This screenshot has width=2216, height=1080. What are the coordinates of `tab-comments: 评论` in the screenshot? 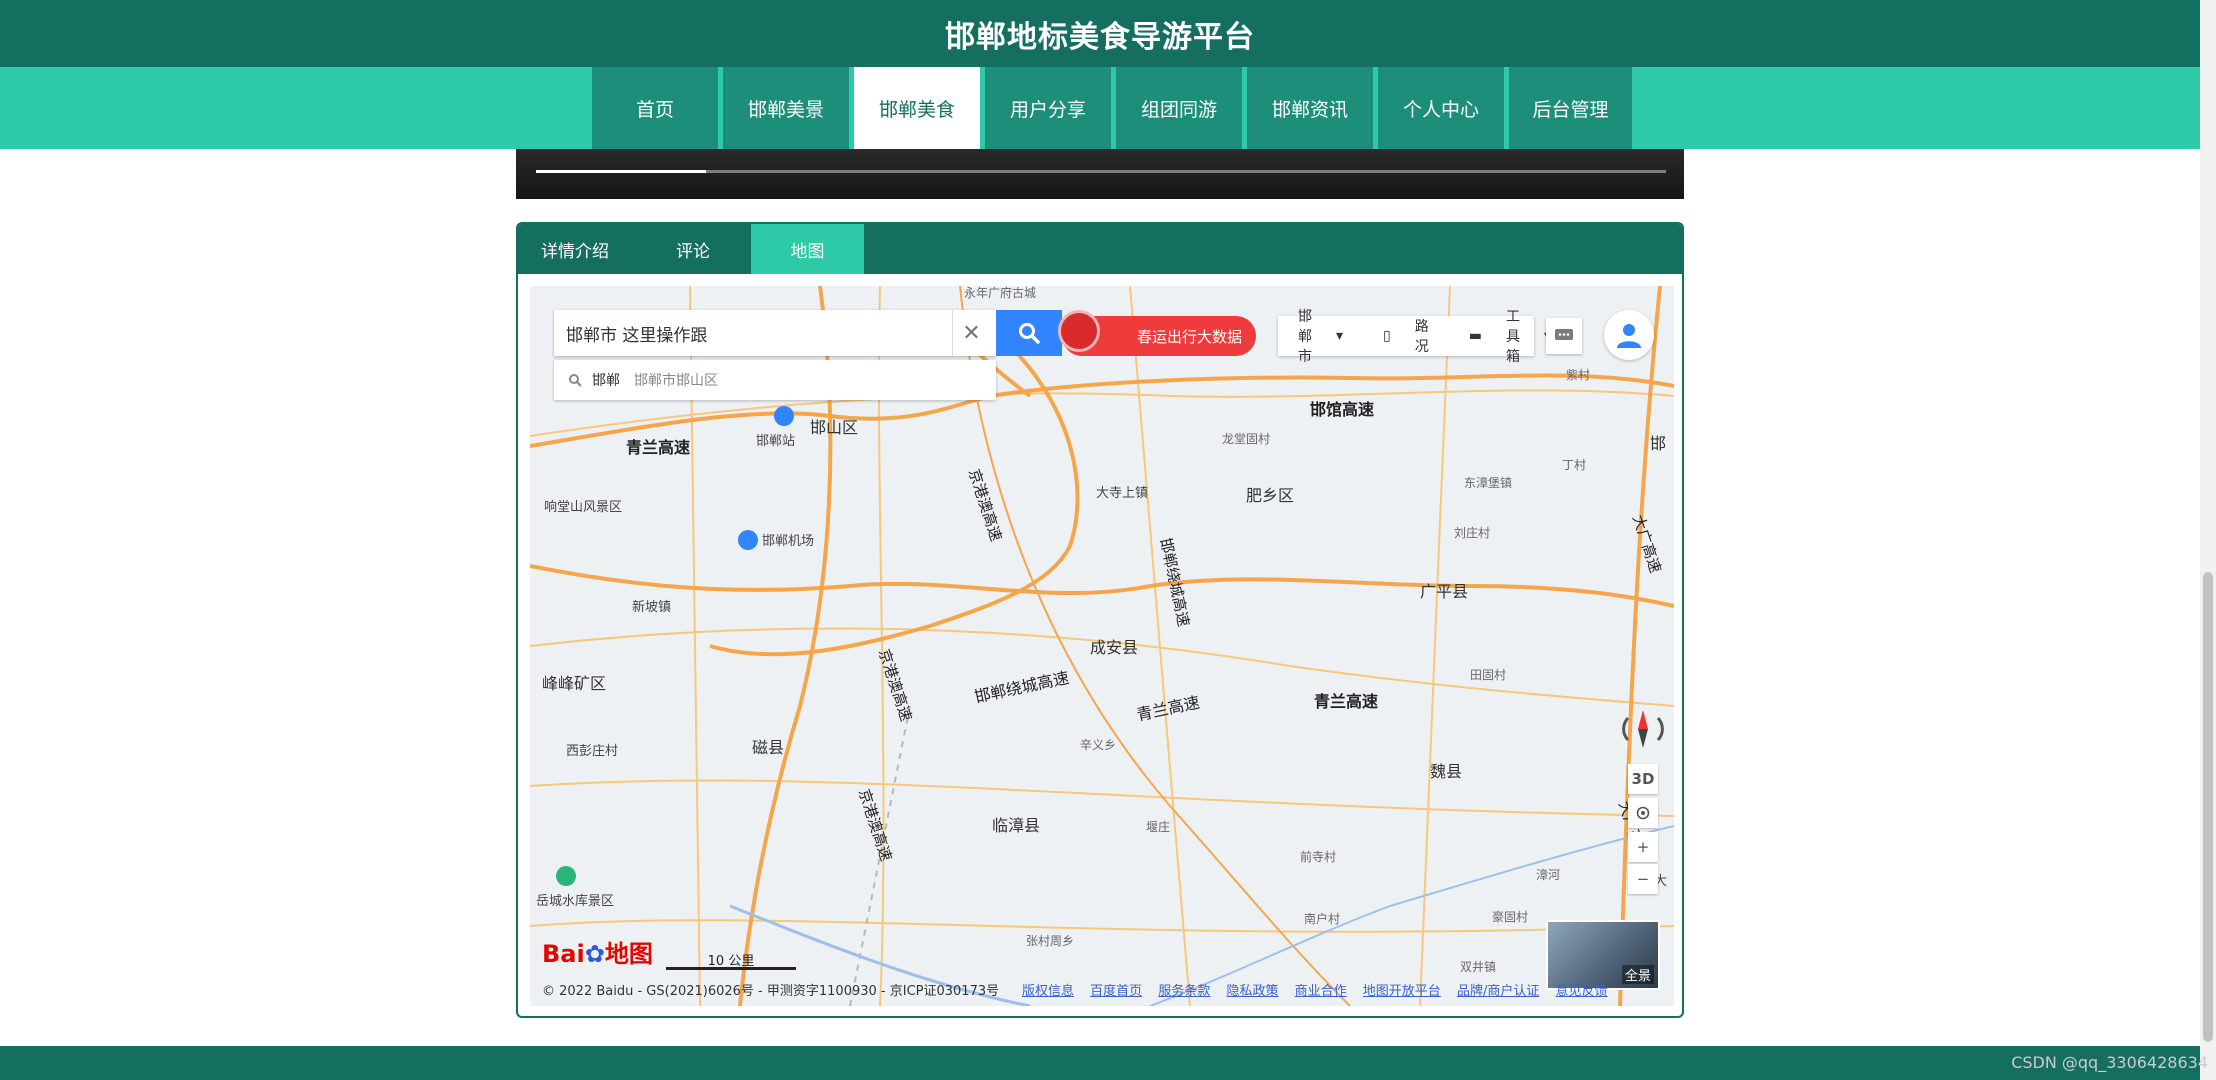 It's located at (693, 249).